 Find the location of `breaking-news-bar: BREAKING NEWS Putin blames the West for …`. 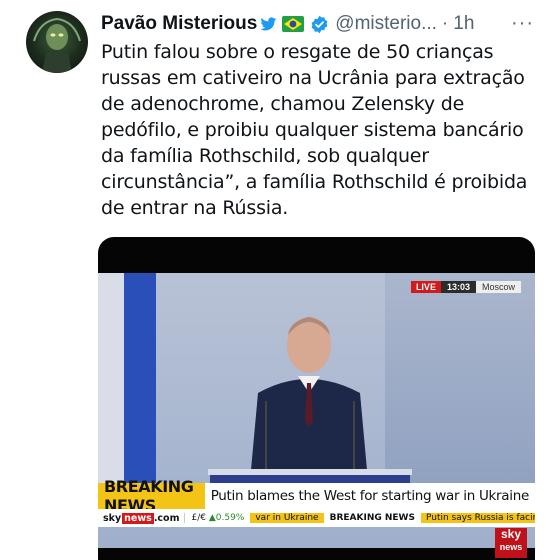

breaking-news-bar: BREAKING NEWS Putin blames the West for … is located at coordinates (316, 496).